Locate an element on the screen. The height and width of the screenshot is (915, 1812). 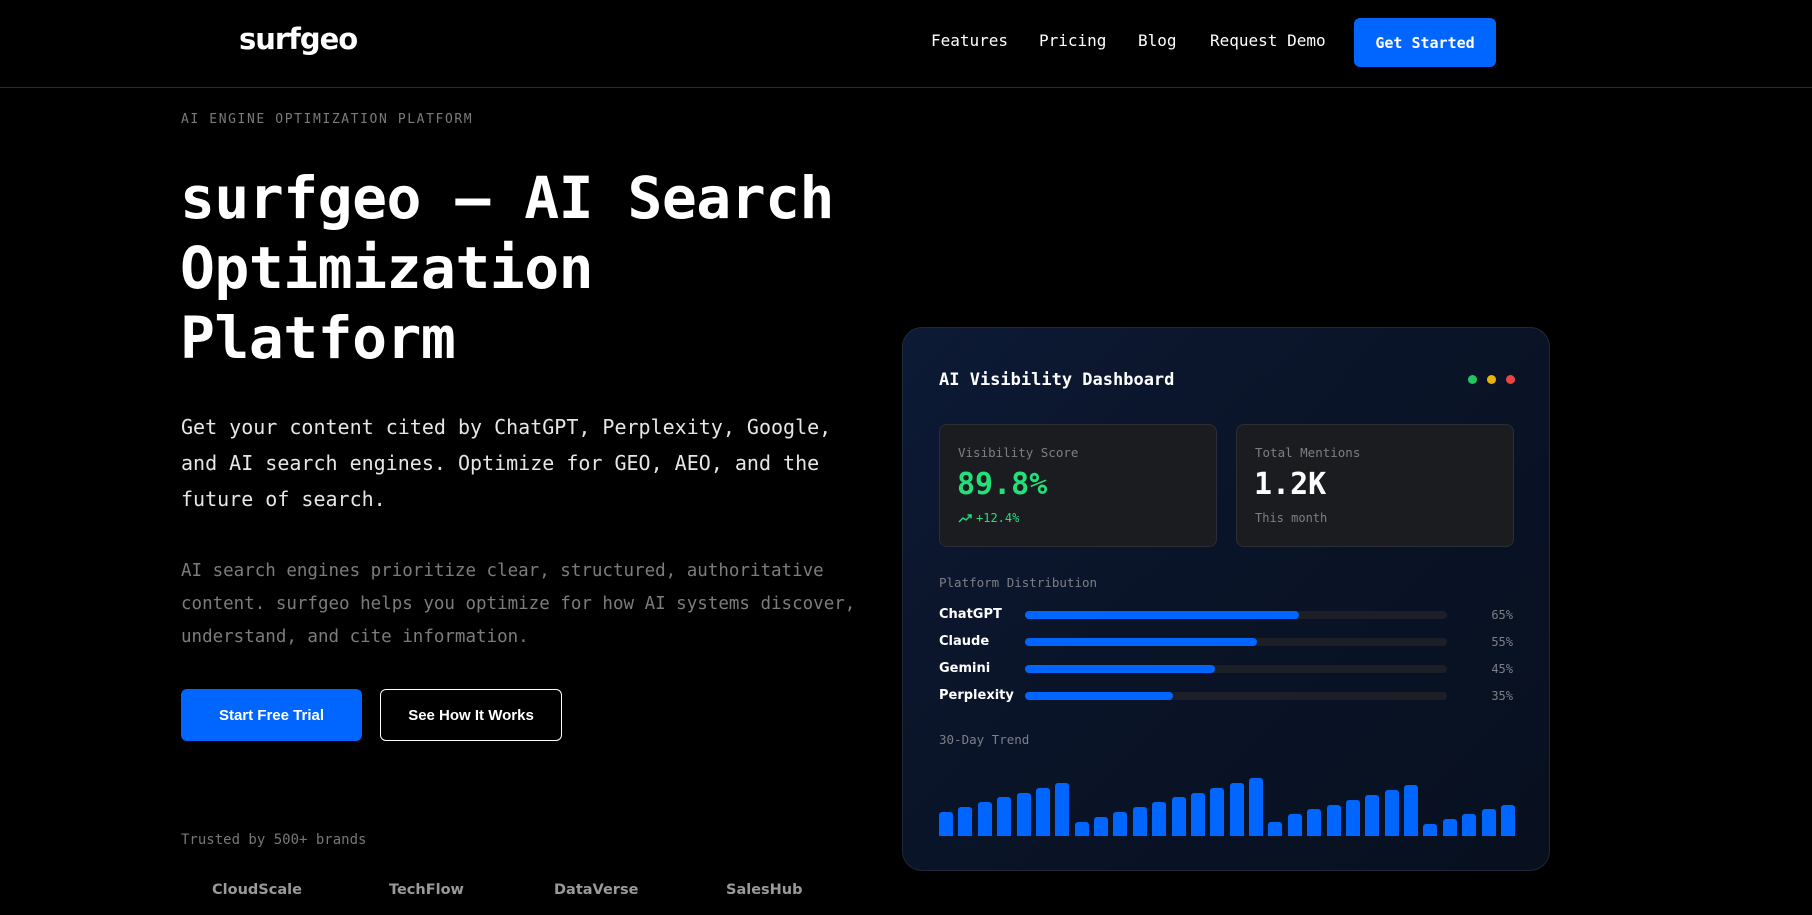
trusted-label: Trusted by 500+ brands is located at coordinates (274, 840).